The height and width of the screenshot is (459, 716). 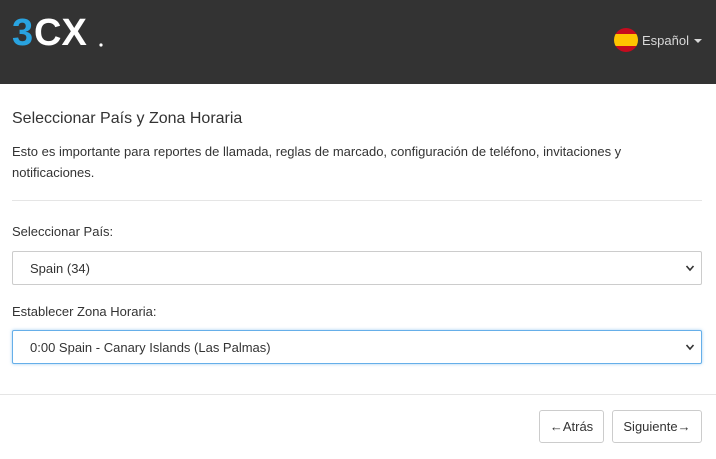 What do you see at coordinates (84, 311) in the screenshot?
I see `timezone-label: Establecer Zona Horaria:` at bounding box center [84, 311].